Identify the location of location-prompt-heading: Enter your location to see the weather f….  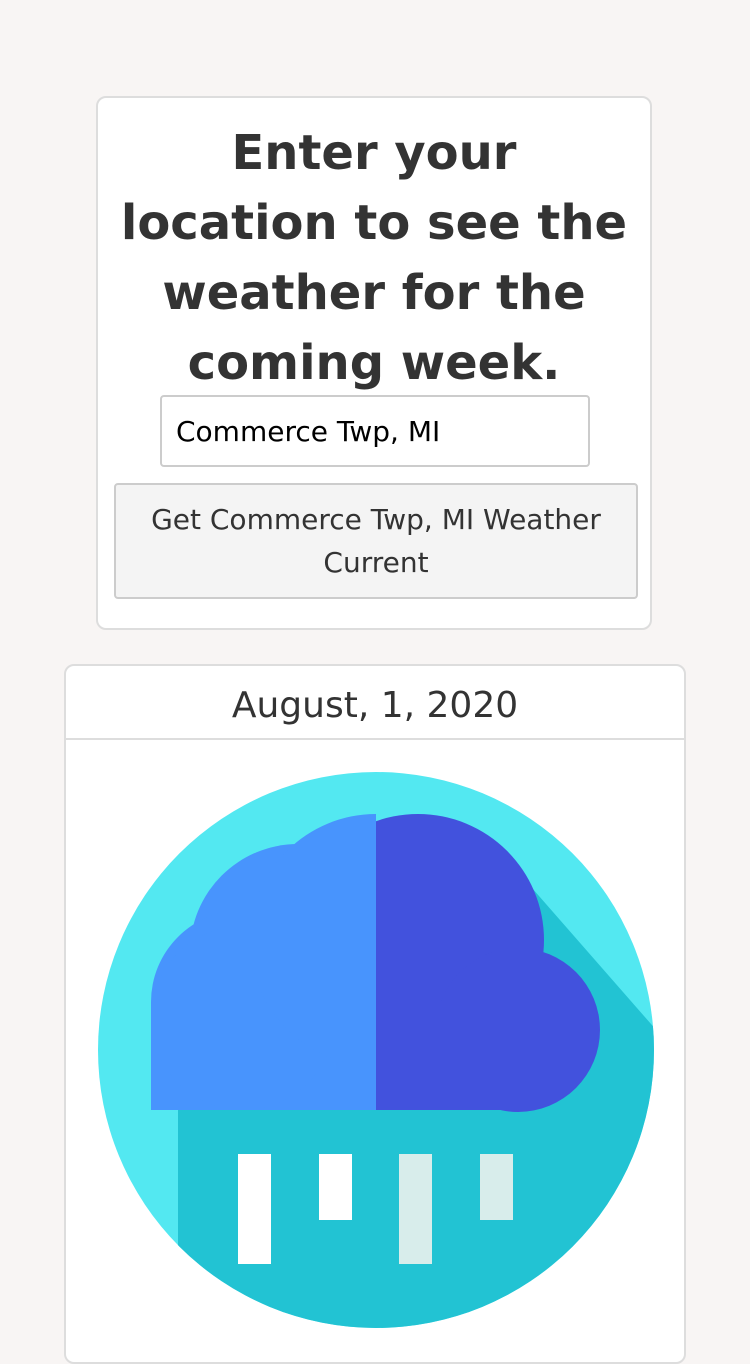
(374, 258).